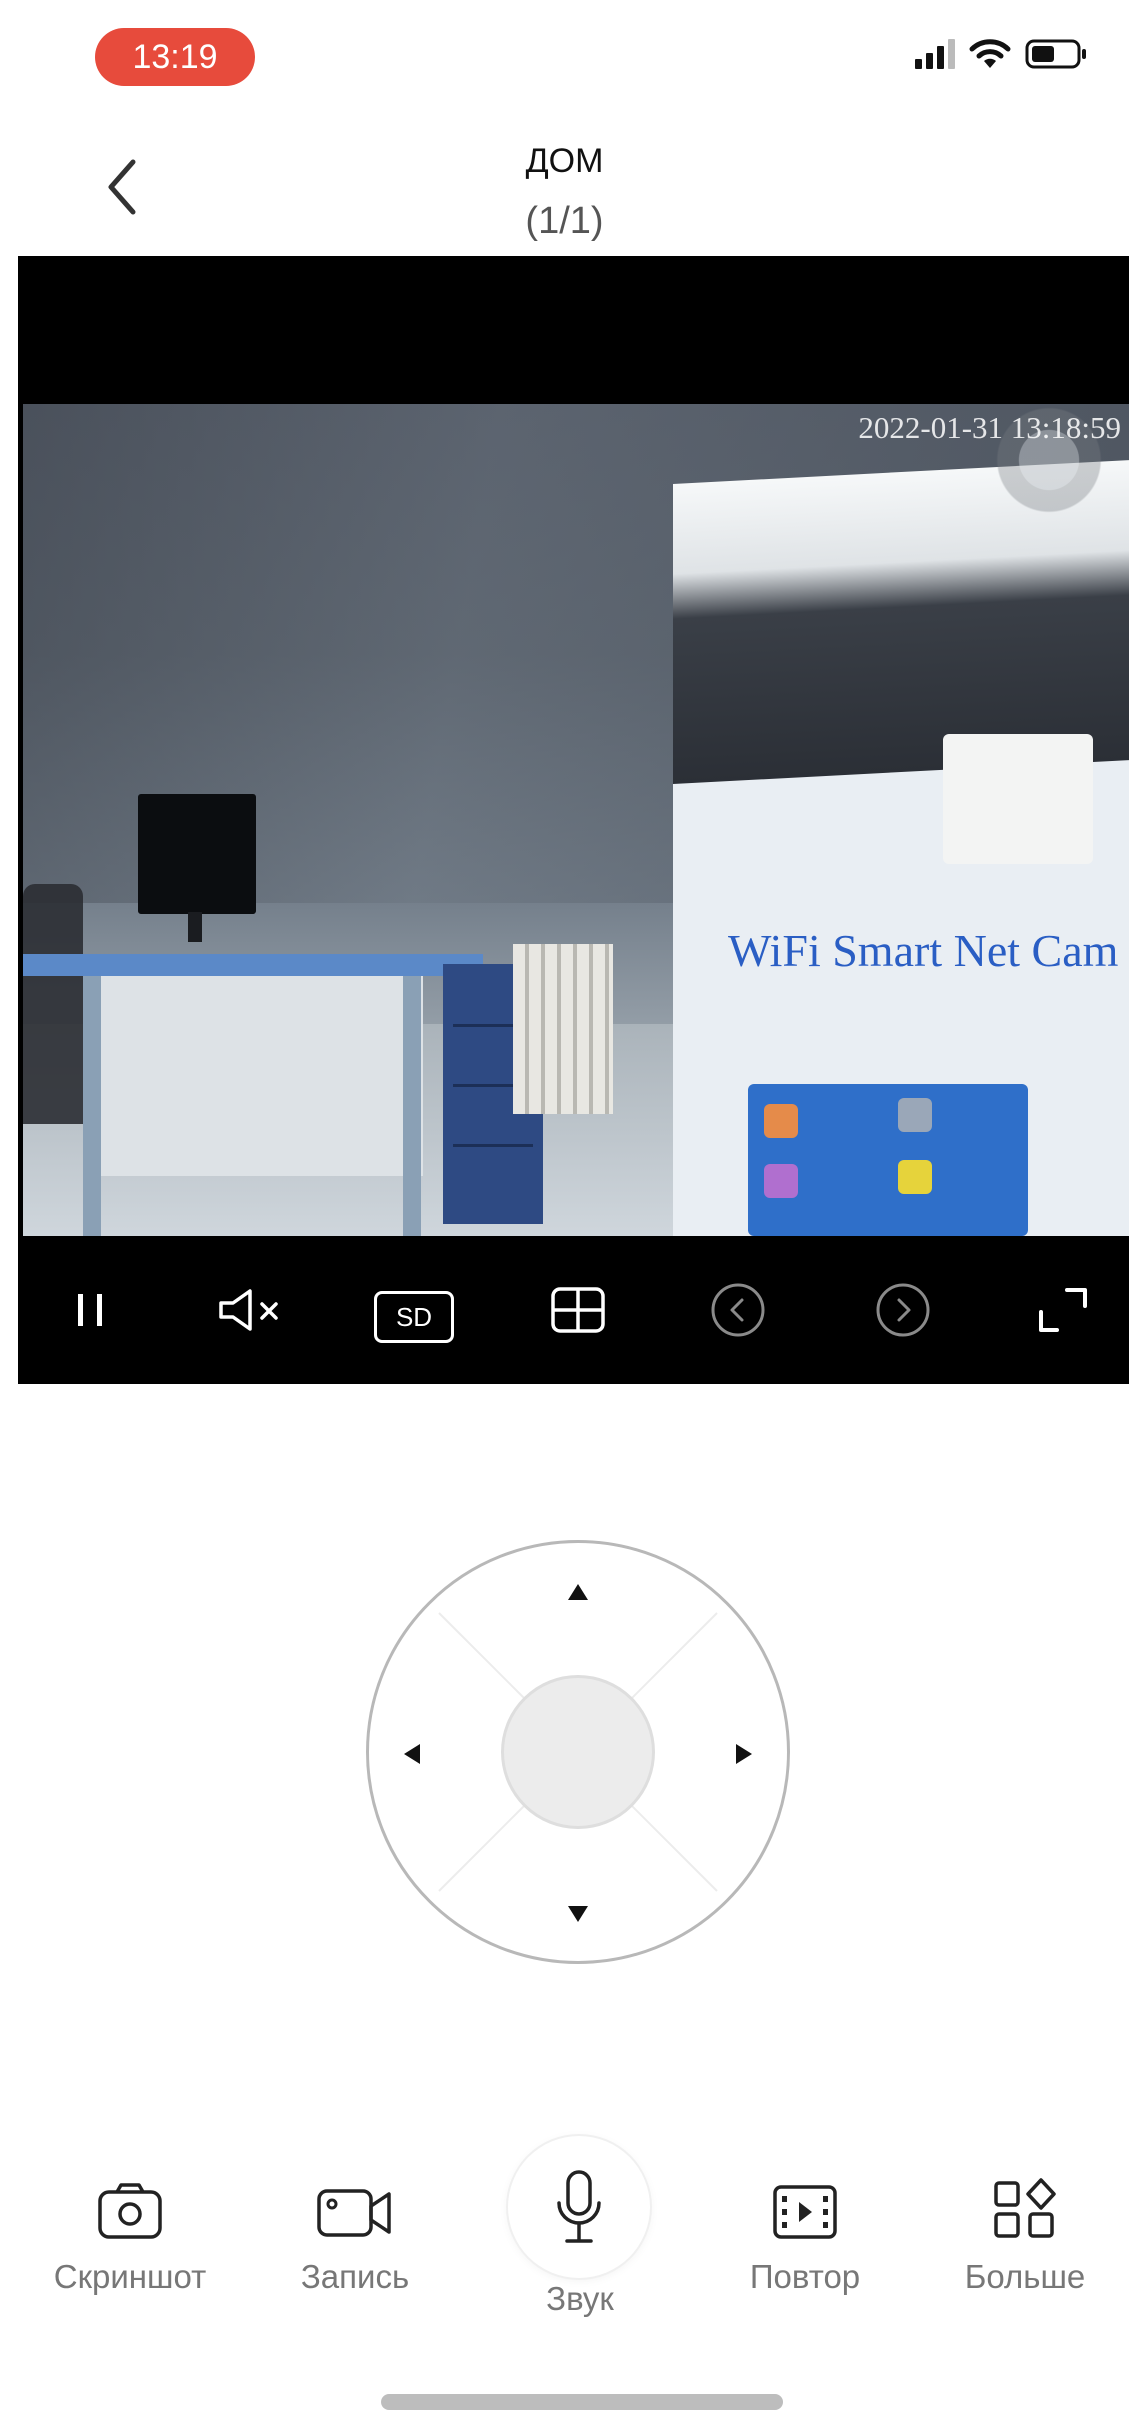 The height and width of the screenshot is (2427, 1129). I want to click on video-controls: SD, so click(573, 1310).